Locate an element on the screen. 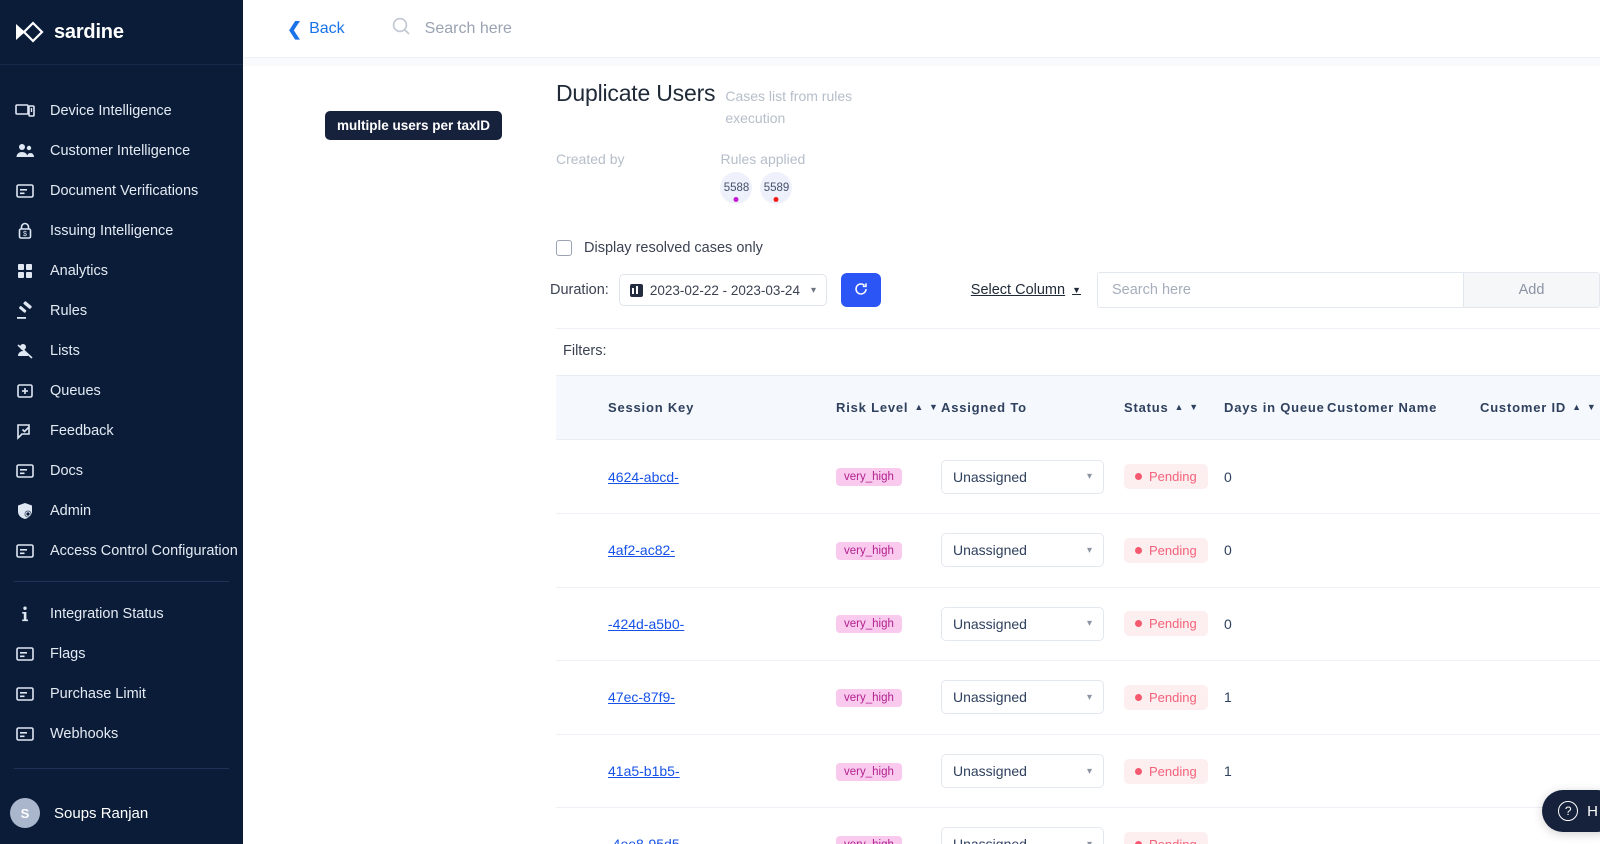 This screenshot has width=1600, height=844. status-badge: Pending is located at coordinates (1166, 477).